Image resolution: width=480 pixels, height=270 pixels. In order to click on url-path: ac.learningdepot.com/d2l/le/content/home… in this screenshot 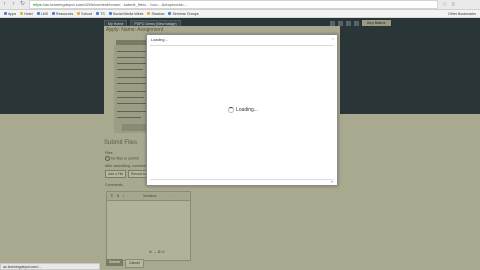, I will do `click(116, 4)`.